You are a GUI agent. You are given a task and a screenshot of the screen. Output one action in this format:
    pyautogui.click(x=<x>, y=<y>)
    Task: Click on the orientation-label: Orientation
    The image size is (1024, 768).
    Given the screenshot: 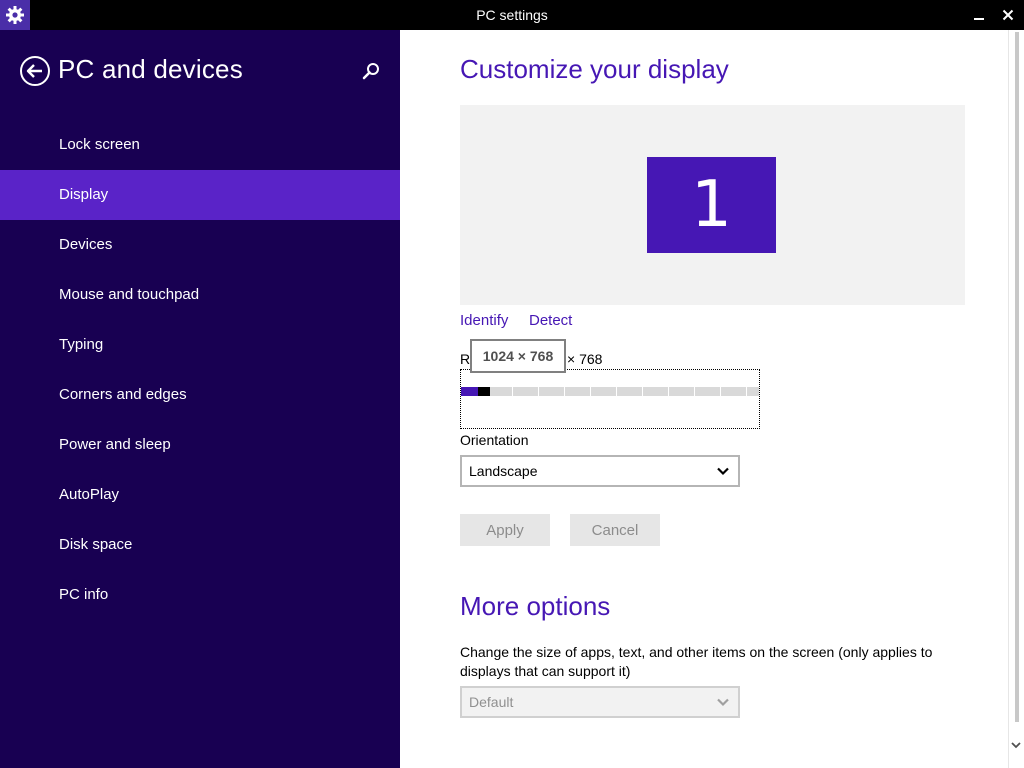 What is the action you would take?
    pyautogui.click(x=494, y=440)
    